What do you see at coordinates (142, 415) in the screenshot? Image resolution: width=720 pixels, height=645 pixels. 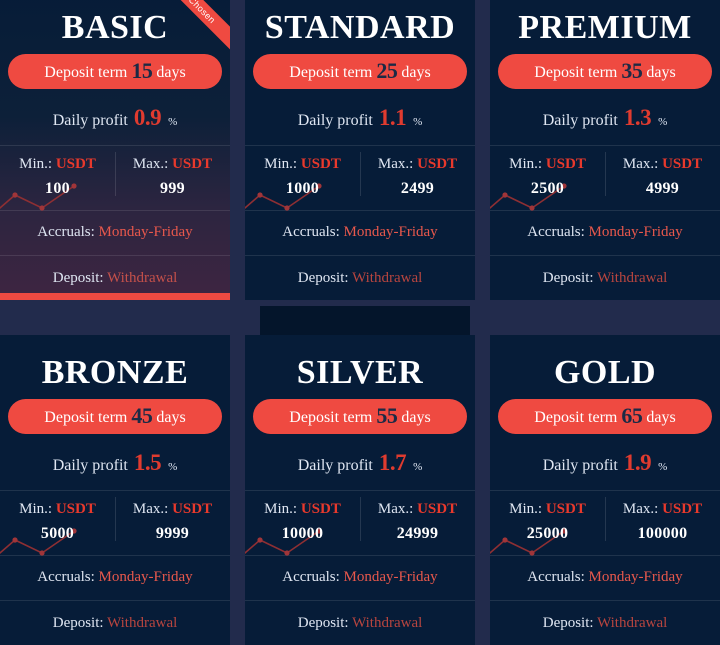 I see `deposit-term-days: 45` at bounding box center [142, 415].